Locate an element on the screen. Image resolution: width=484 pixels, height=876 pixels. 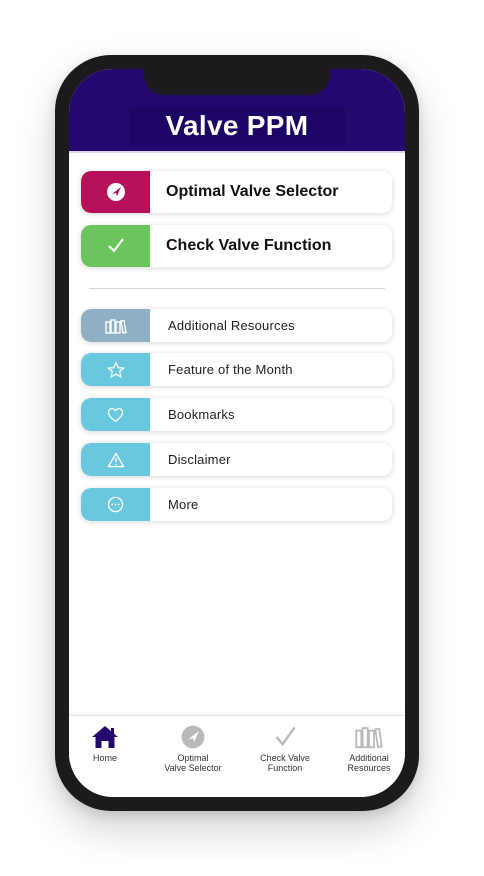
disclaimer-button: Disclaimer is located at coordinates (236, 459).